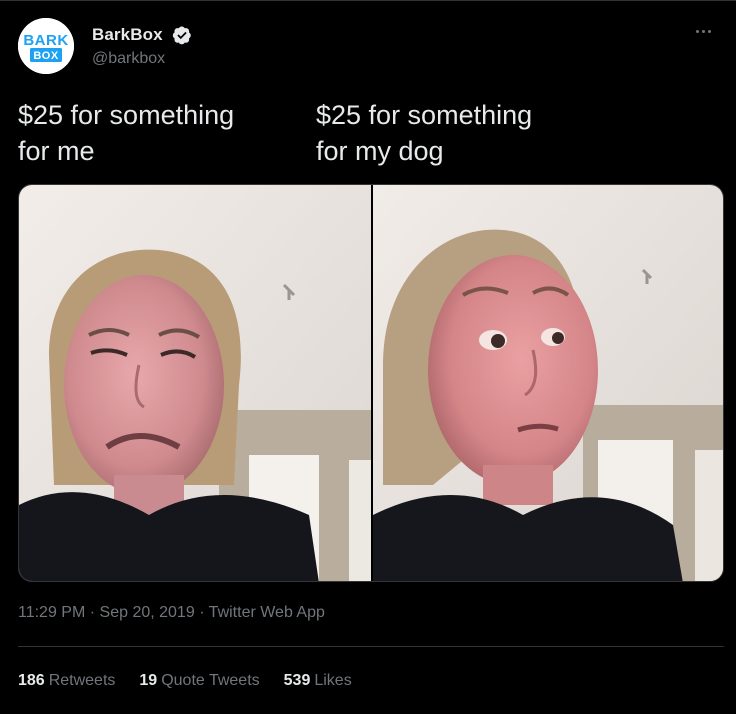  What do you see at coordinates (371, 646) in the screenshot?
I see `meta-divider` at bounding box center [371, 646].